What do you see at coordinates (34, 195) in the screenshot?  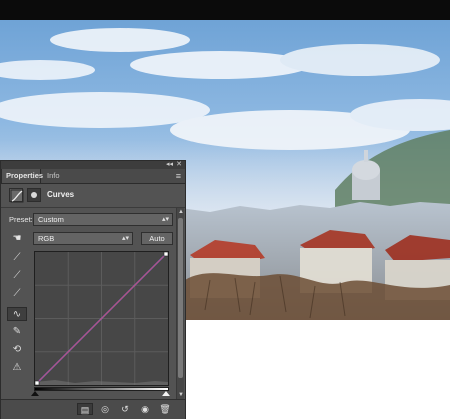 I see `layer-mask-icon` at bounding box center [34, 195].